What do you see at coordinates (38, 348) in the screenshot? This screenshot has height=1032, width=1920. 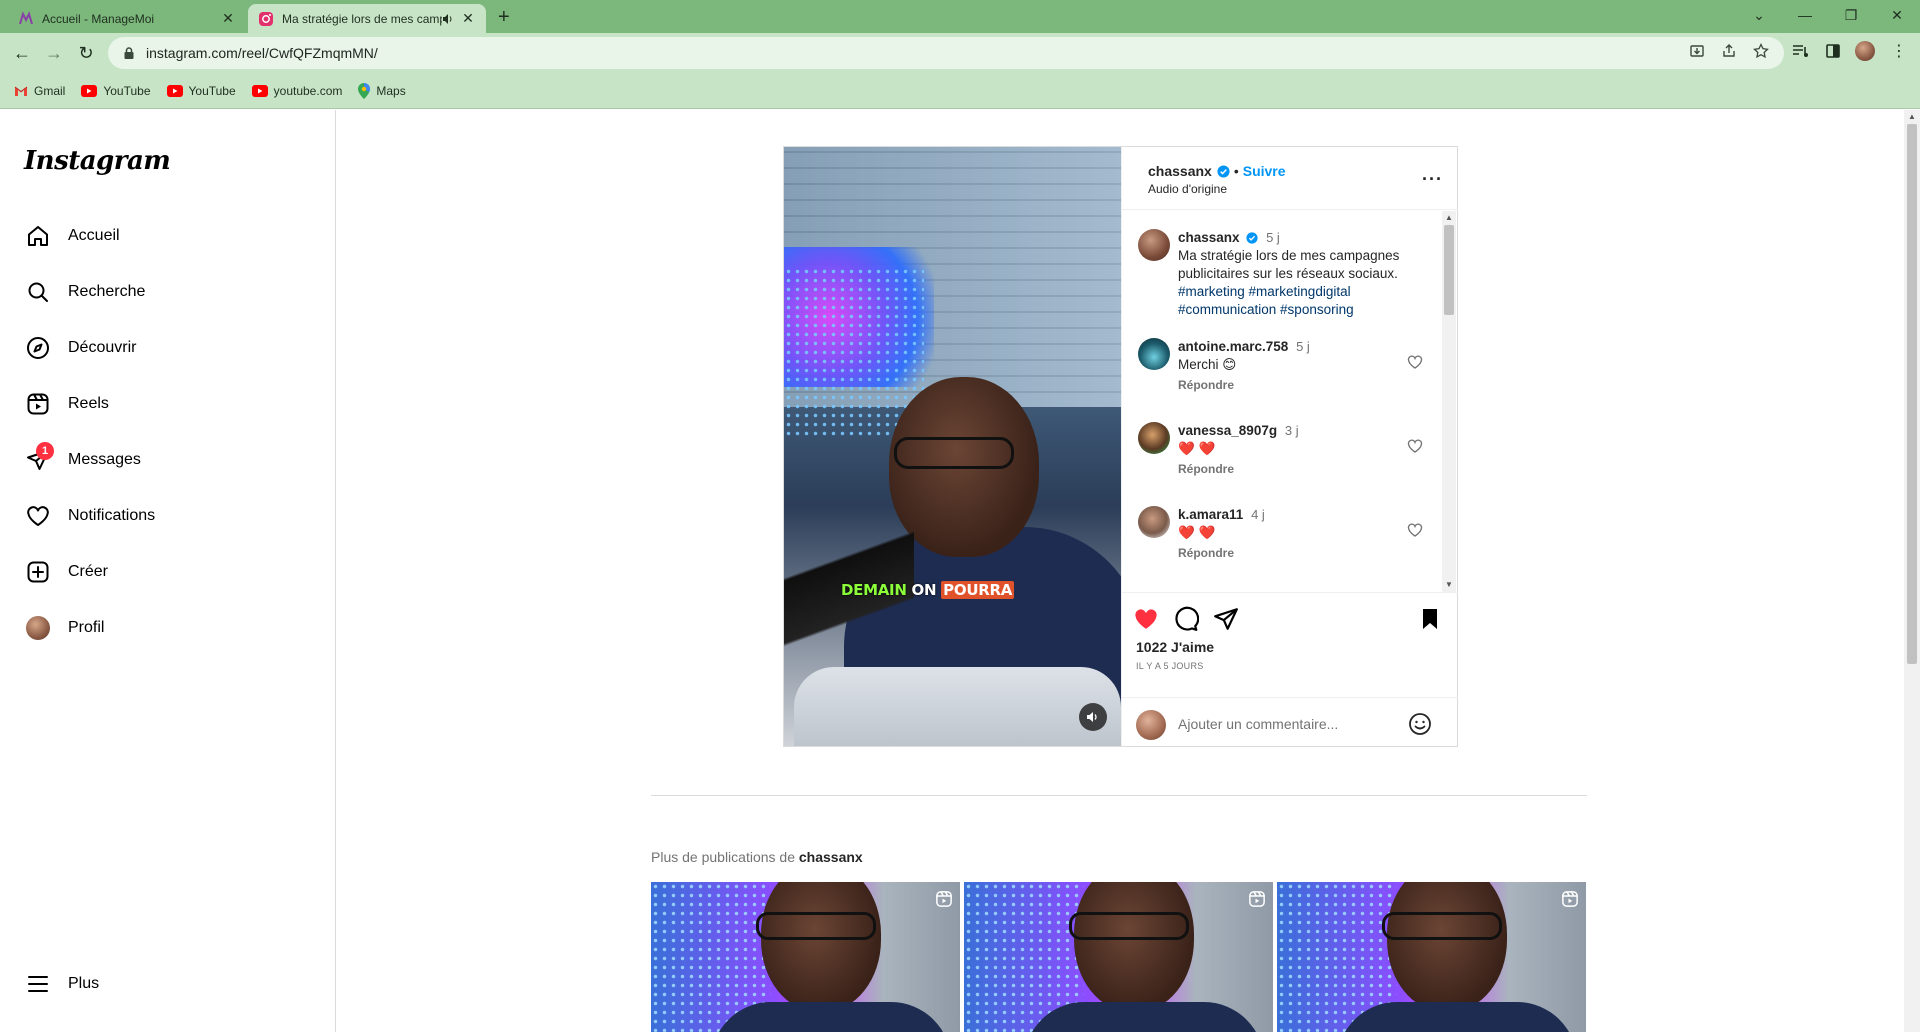 I see `compass-icon` at bounding box center [38, 348].